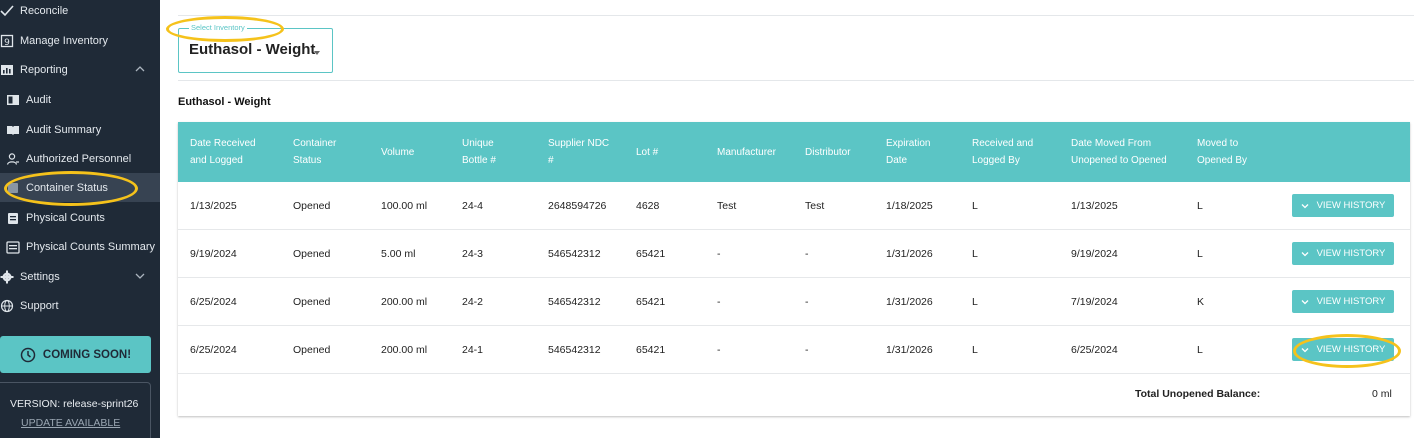  I want to click on cell-manufacturer: -, so click(719, 302).